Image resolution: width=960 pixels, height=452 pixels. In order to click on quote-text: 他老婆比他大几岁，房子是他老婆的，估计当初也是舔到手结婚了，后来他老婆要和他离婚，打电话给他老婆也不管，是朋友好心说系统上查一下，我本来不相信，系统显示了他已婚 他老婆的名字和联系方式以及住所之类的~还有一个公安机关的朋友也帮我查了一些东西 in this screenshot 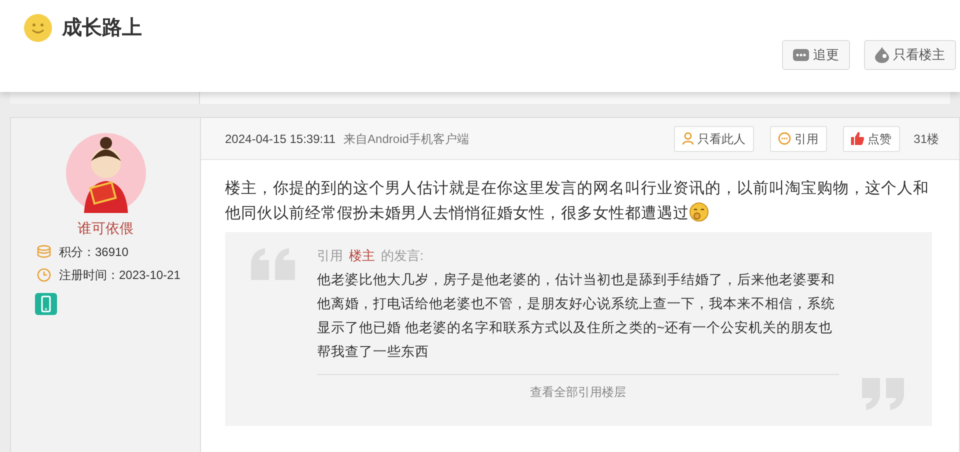, I will do `click(576, 315)`.